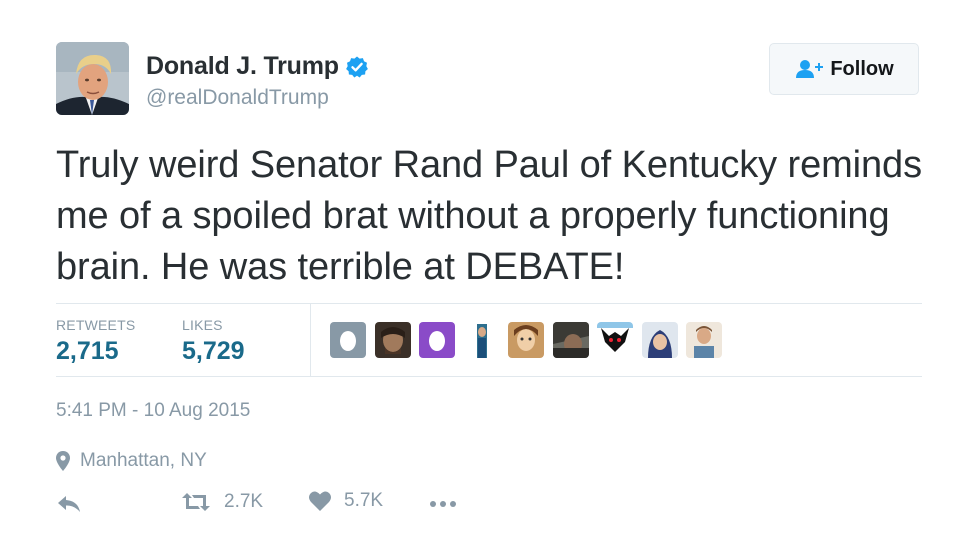 This screenshot has height=547, width=980. I want to click on likes-stat: LIKES 5,729, so click(213, 341).